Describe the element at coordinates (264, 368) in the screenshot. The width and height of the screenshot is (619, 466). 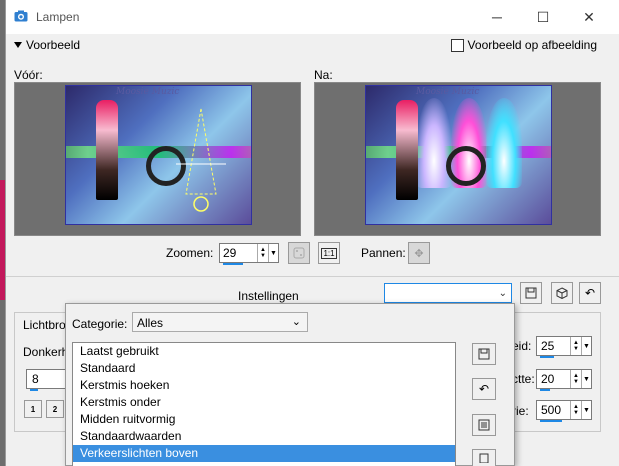
I see `list-item: Standaard` at that location.